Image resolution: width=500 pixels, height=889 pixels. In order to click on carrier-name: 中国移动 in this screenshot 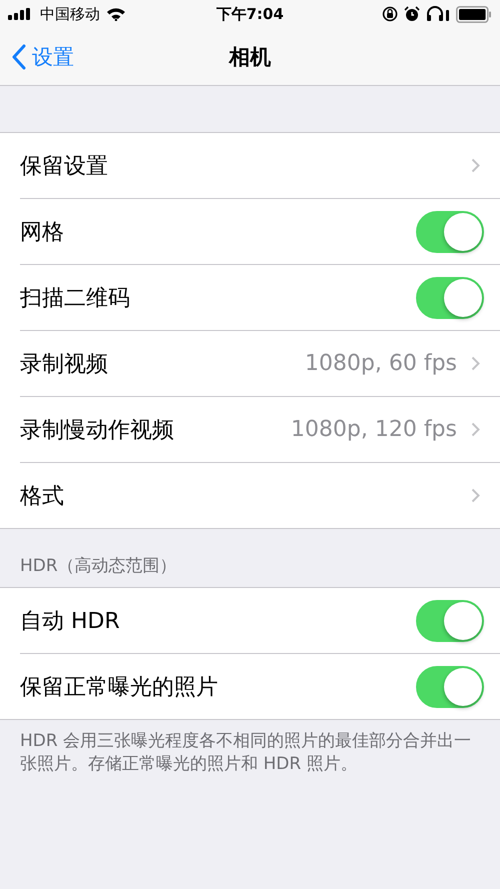, I will do `click(70, 14)`.